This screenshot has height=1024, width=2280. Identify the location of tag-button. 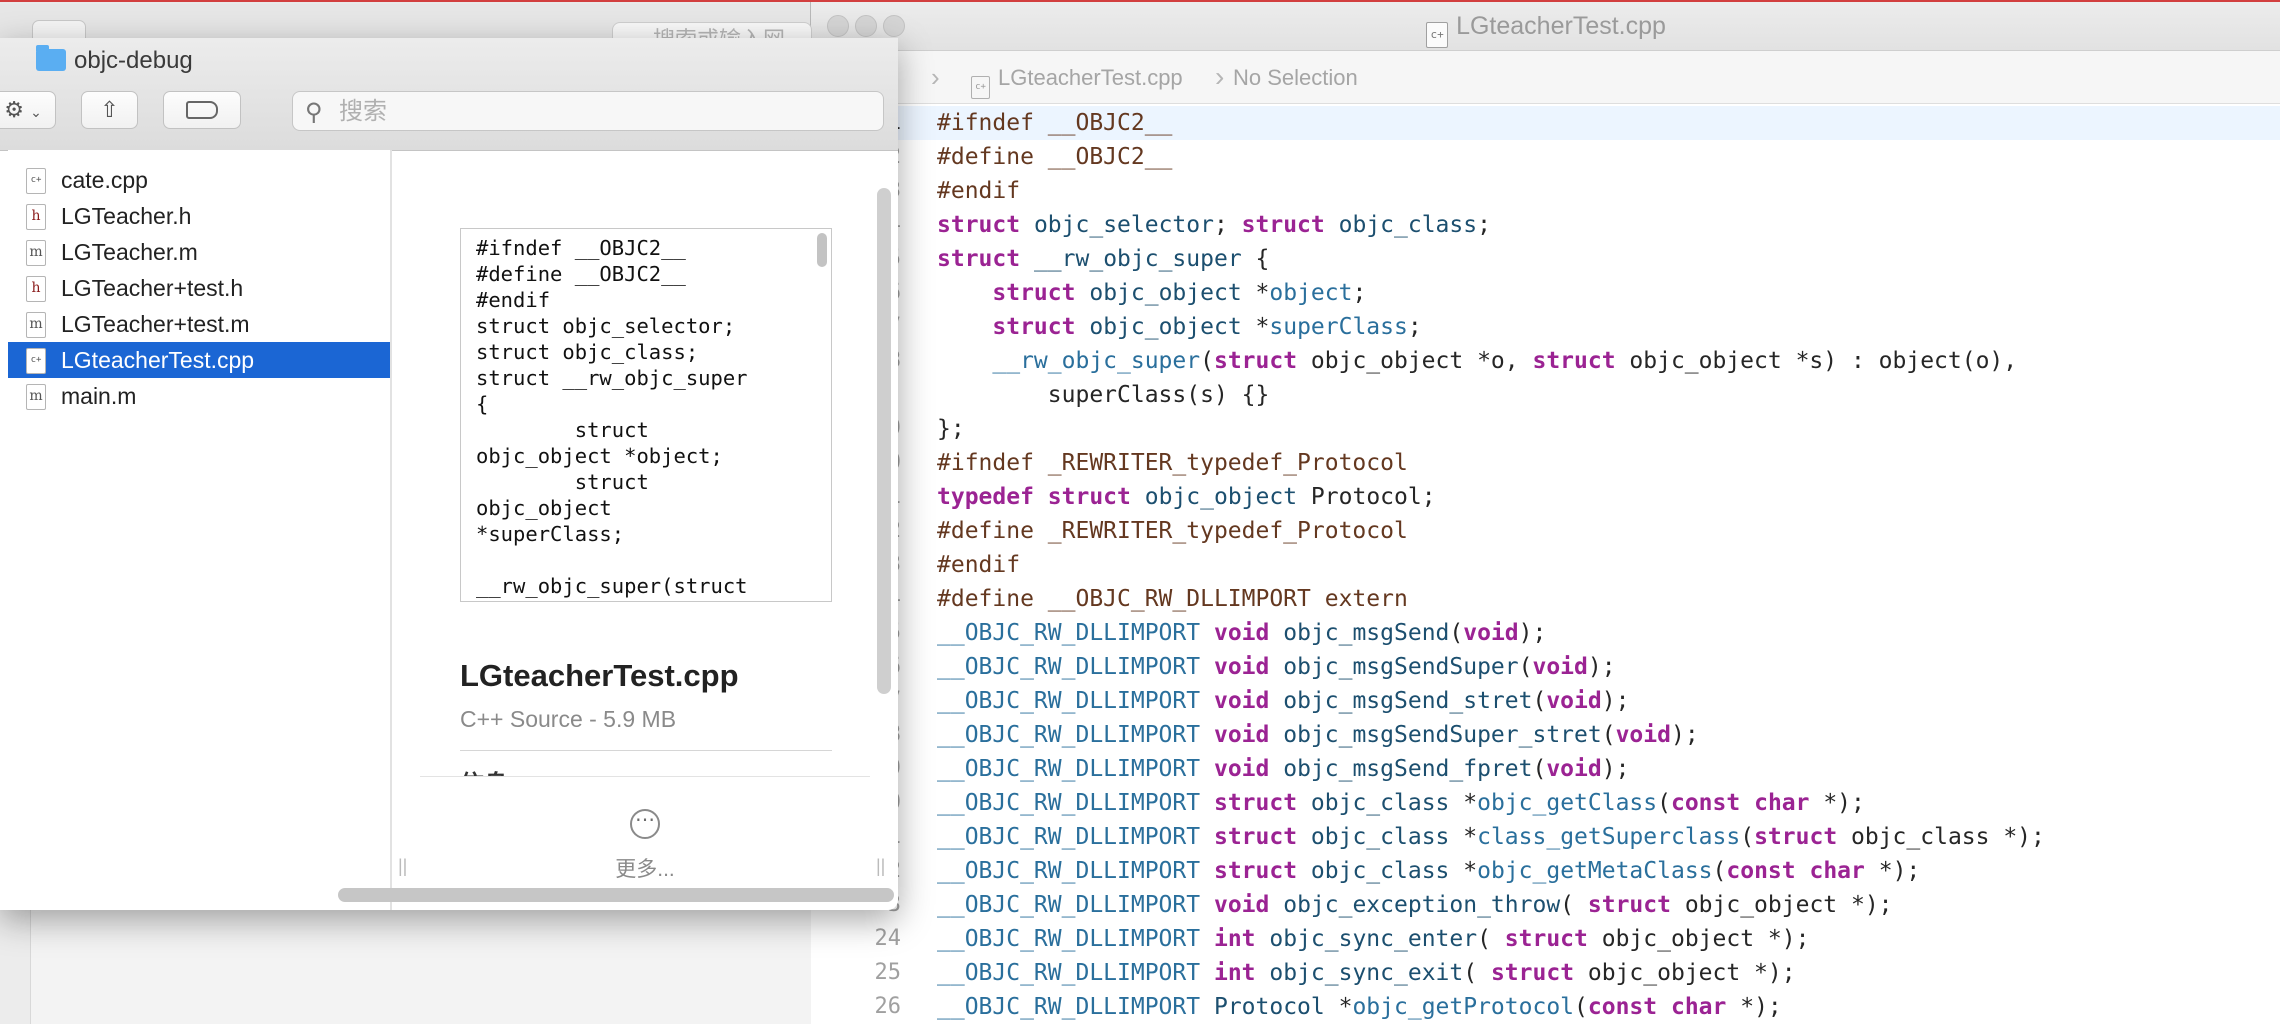
(202, 110).